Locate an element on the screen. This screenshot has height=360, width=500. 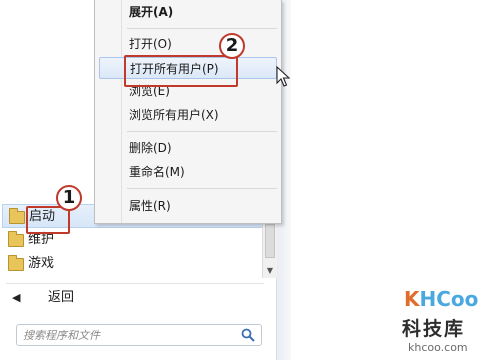
back-button: ◀ 返回 is located at coordinates (133, 298).